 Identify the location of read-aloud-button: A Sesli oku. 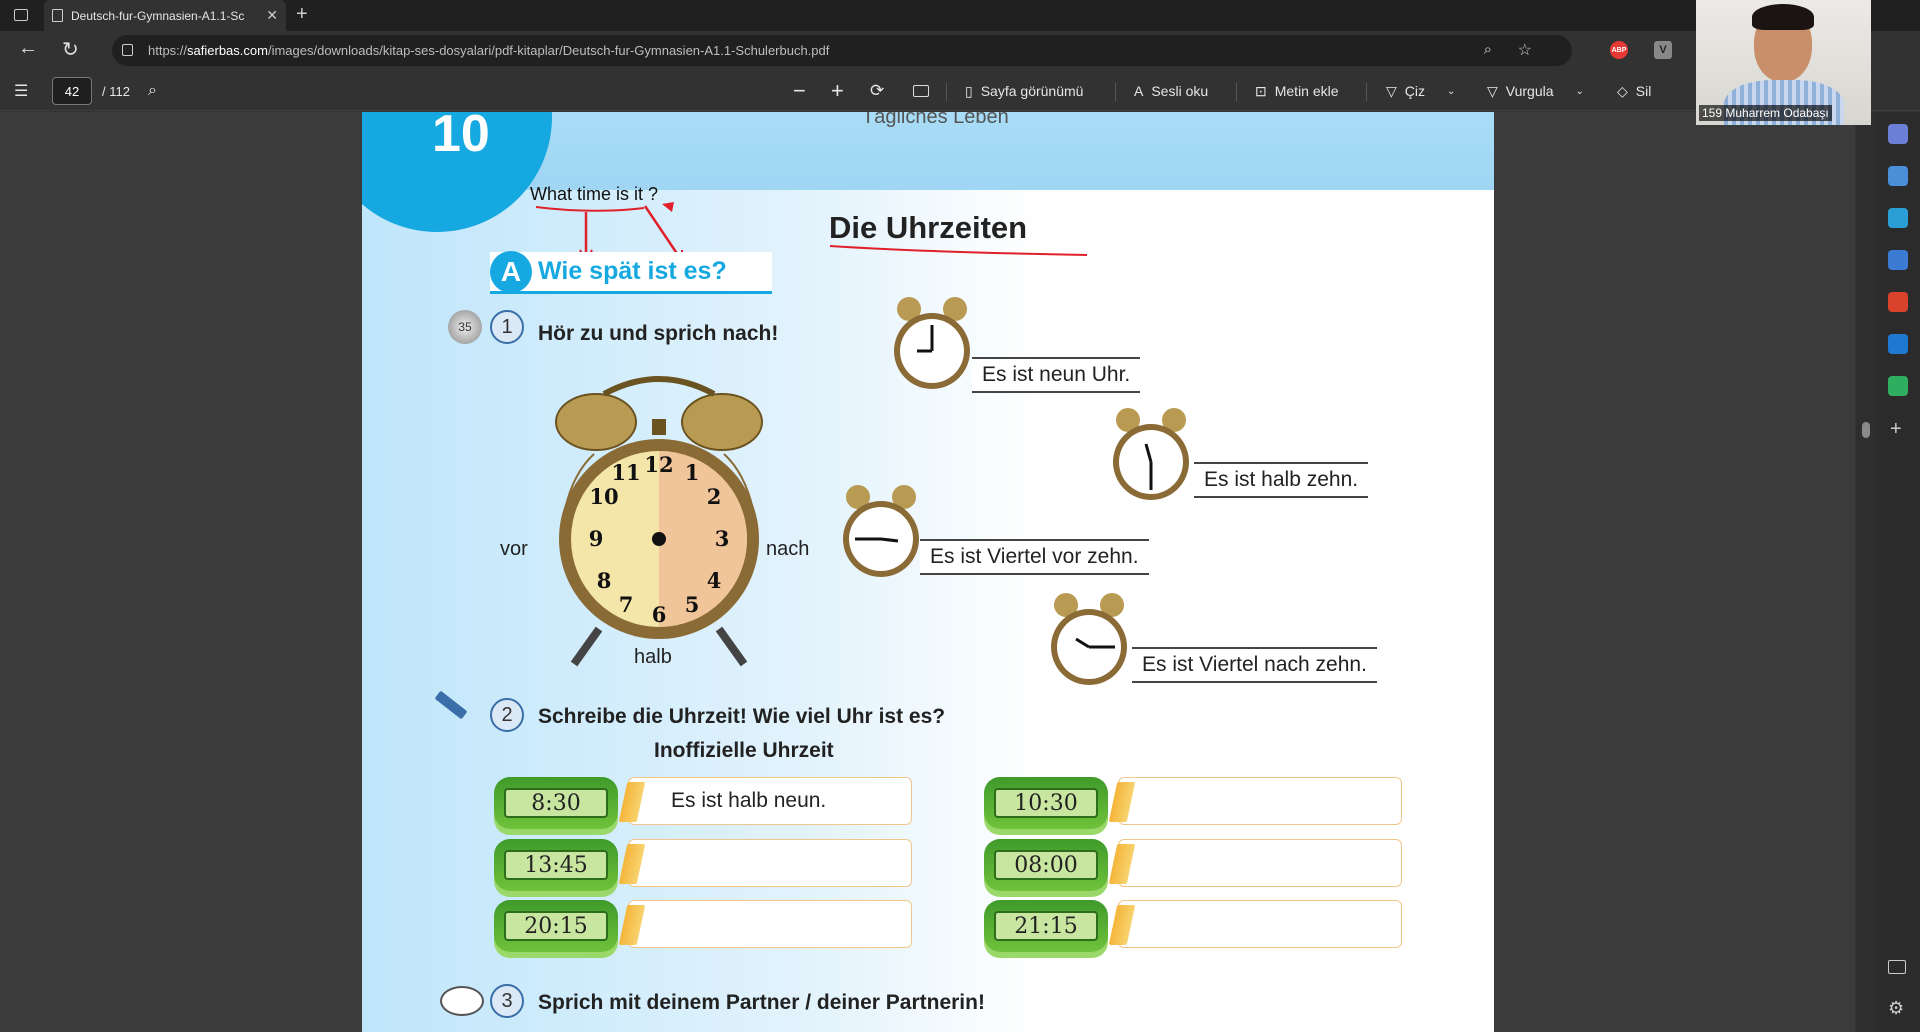
(1171, 91).